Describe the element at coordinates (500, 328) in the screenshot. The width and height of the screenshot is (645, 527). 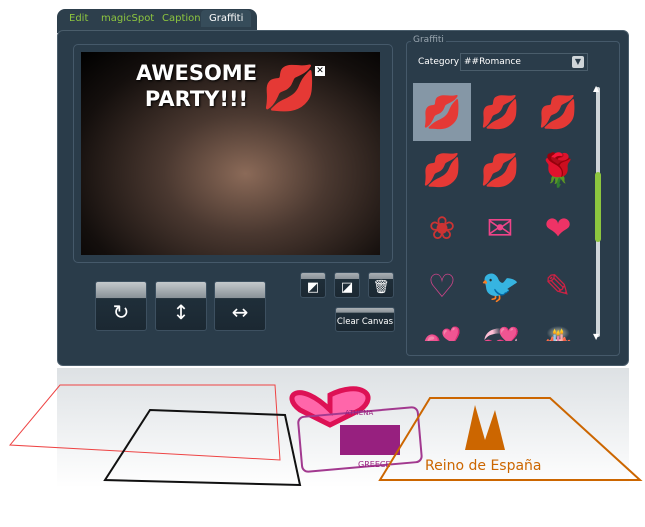
I see `graffiti-item-hearts-cluster: 💞` at that location.